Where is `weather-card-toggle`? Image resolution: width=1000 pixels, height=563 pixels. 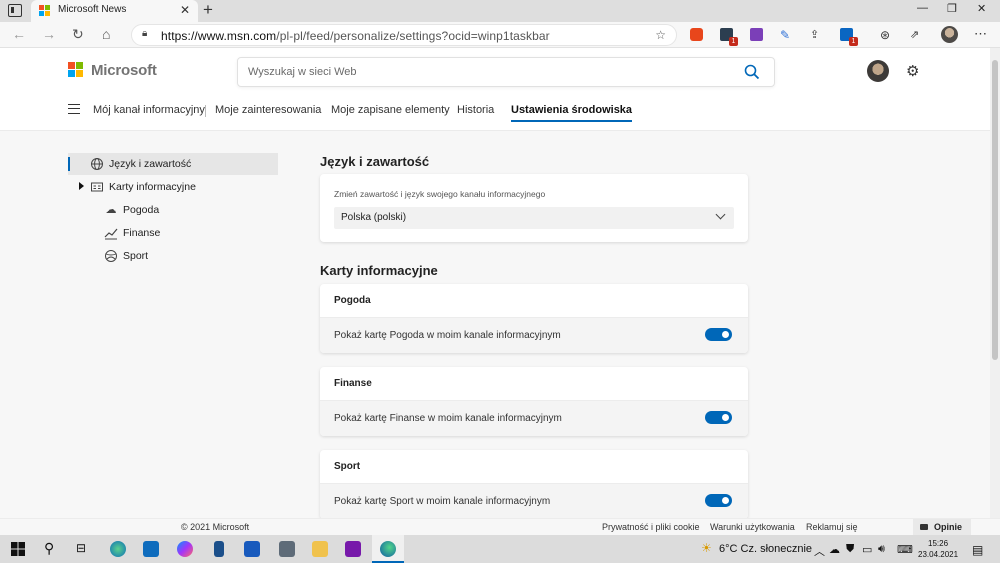 weather-card-toggle is located at coordinates (718, 334).